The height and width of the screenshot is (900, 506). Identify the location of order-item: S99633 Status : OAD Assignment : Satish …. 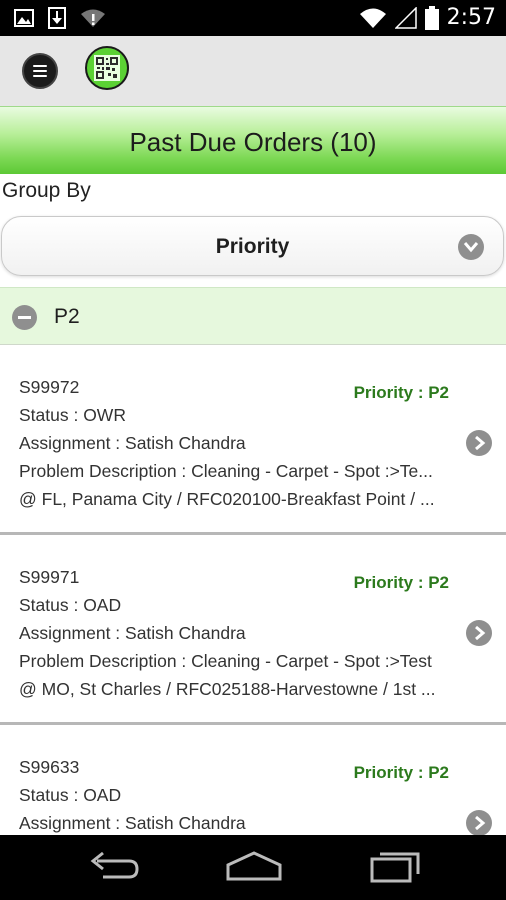
(253, 780).